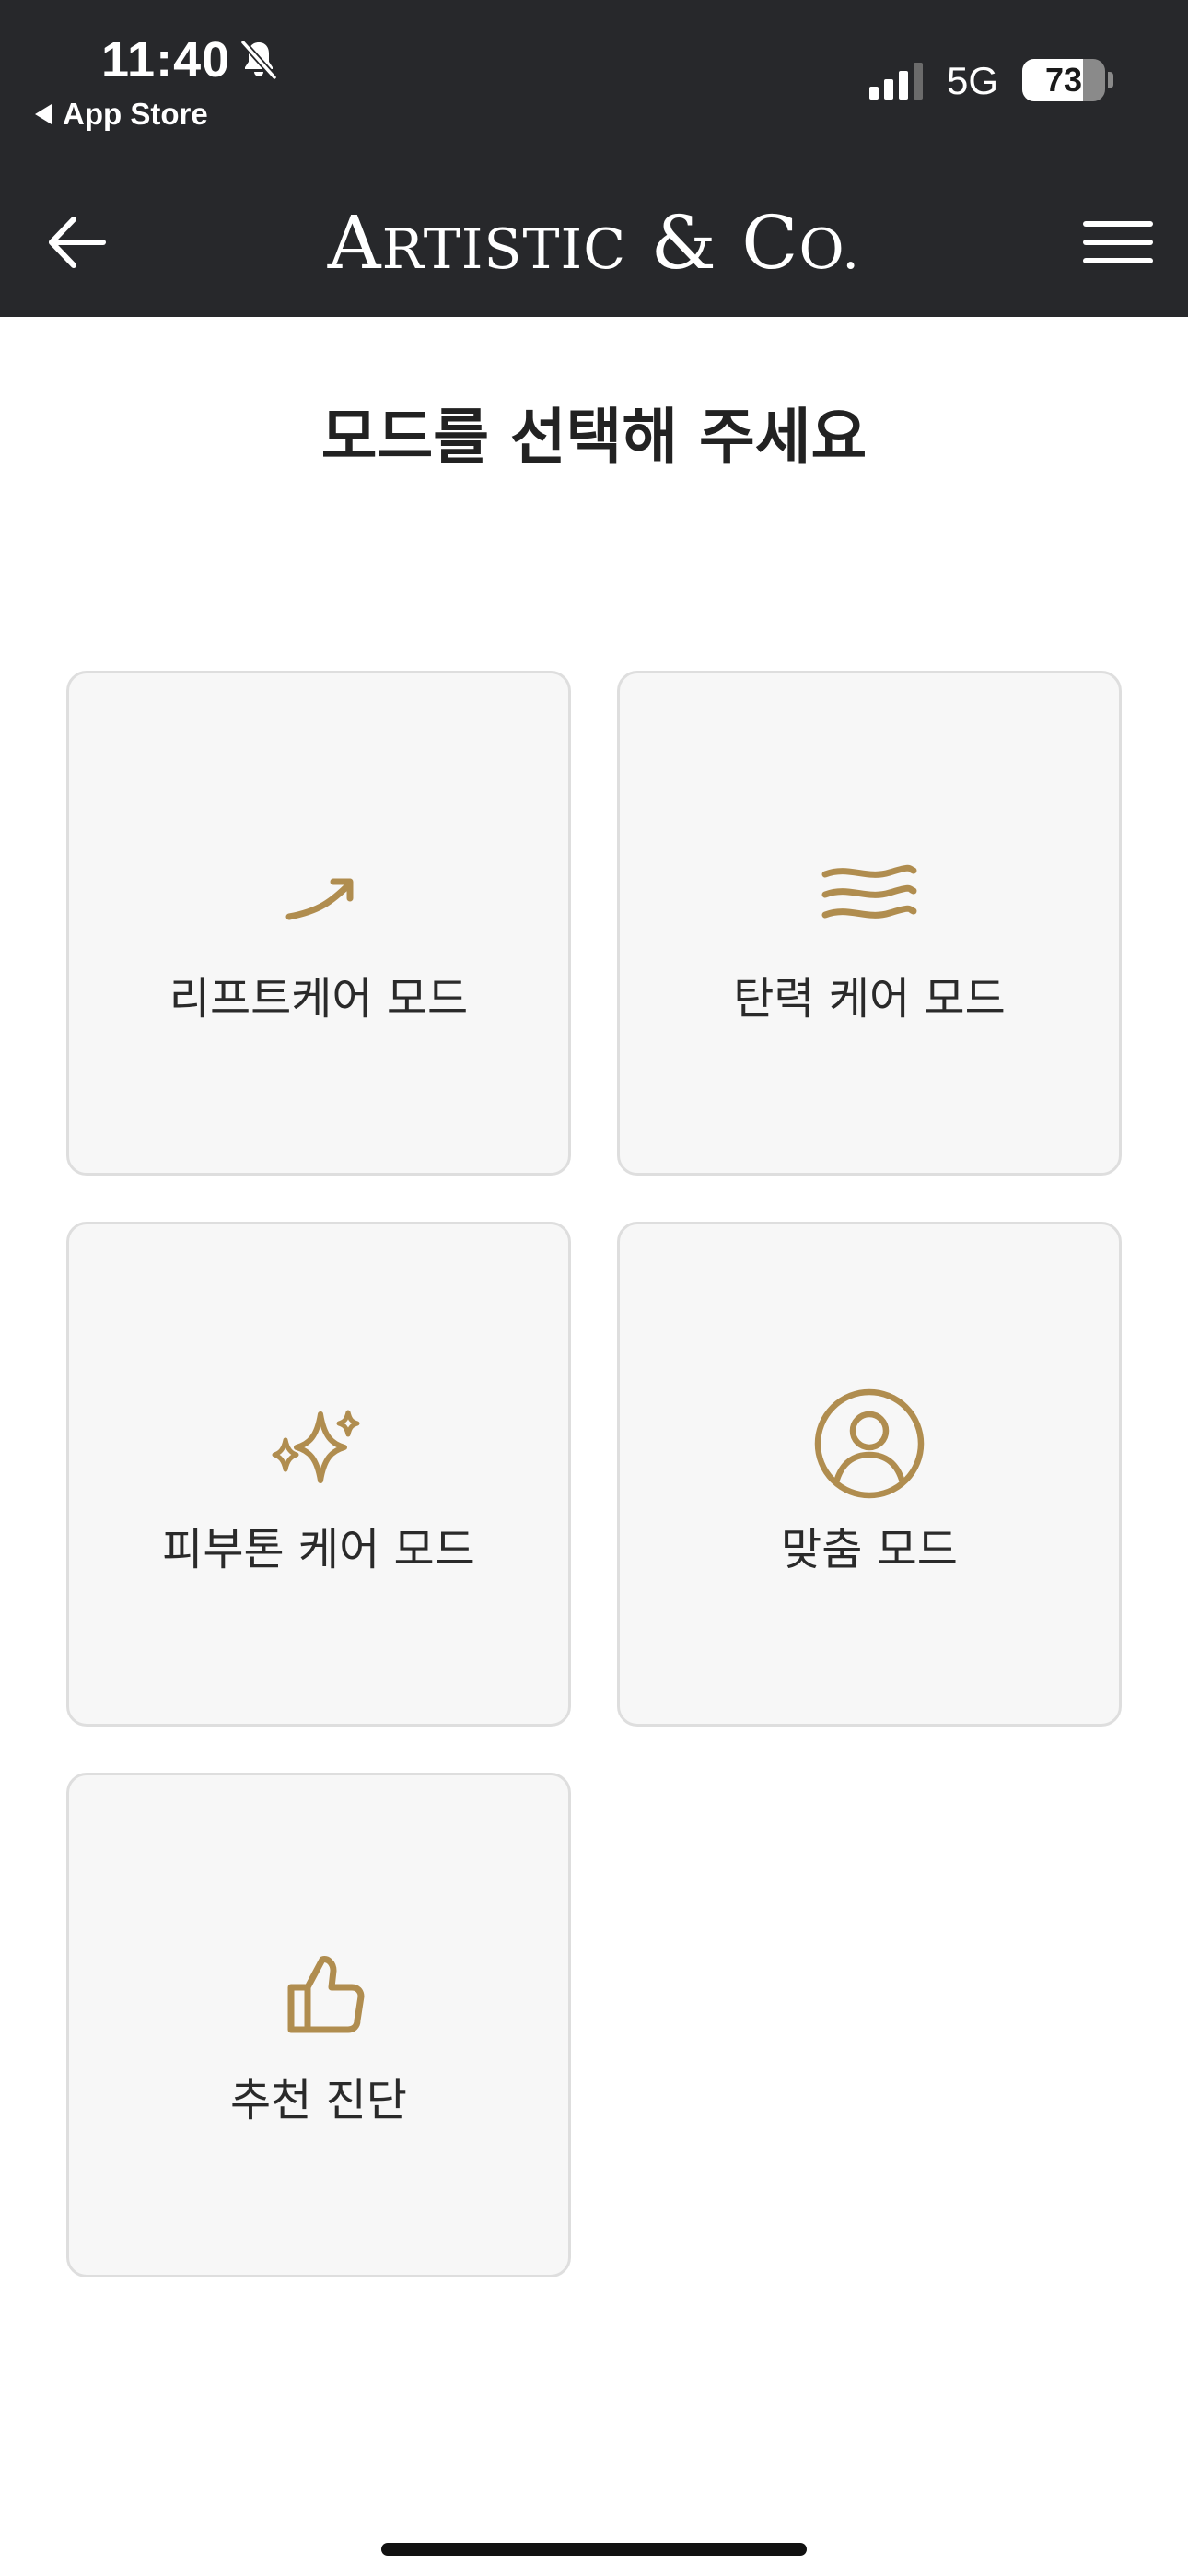  I want to click on mode-label: 추천 진단, so click(318, 2100).